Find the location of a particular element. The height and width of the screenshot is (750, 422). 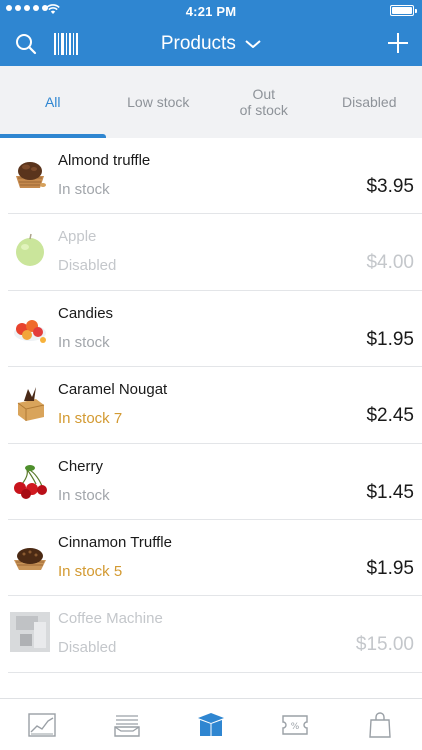

tab-products is located at coordinates (211, 724).